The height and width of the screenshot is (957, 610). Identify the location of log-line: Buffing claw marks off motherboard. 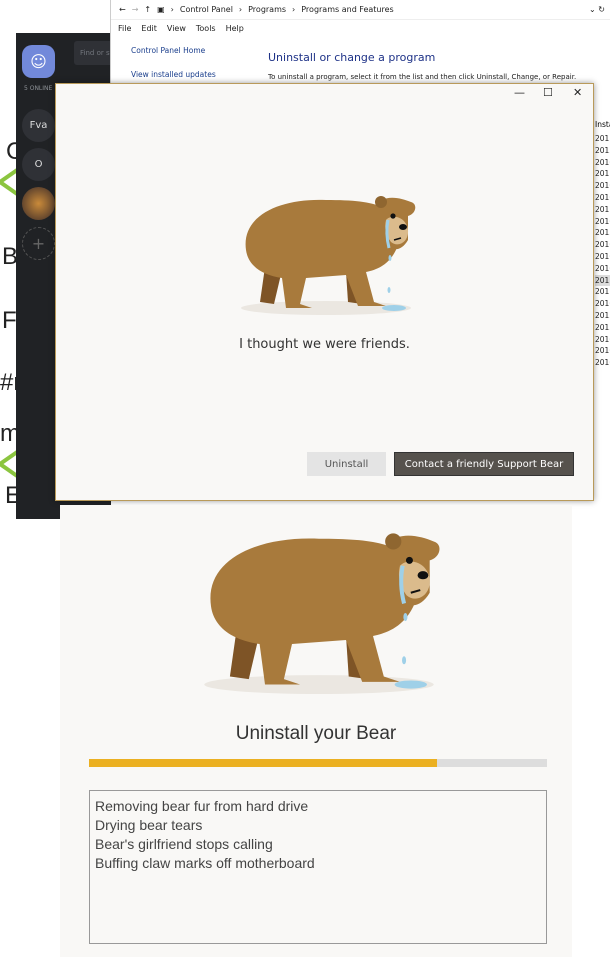
(205, 863).